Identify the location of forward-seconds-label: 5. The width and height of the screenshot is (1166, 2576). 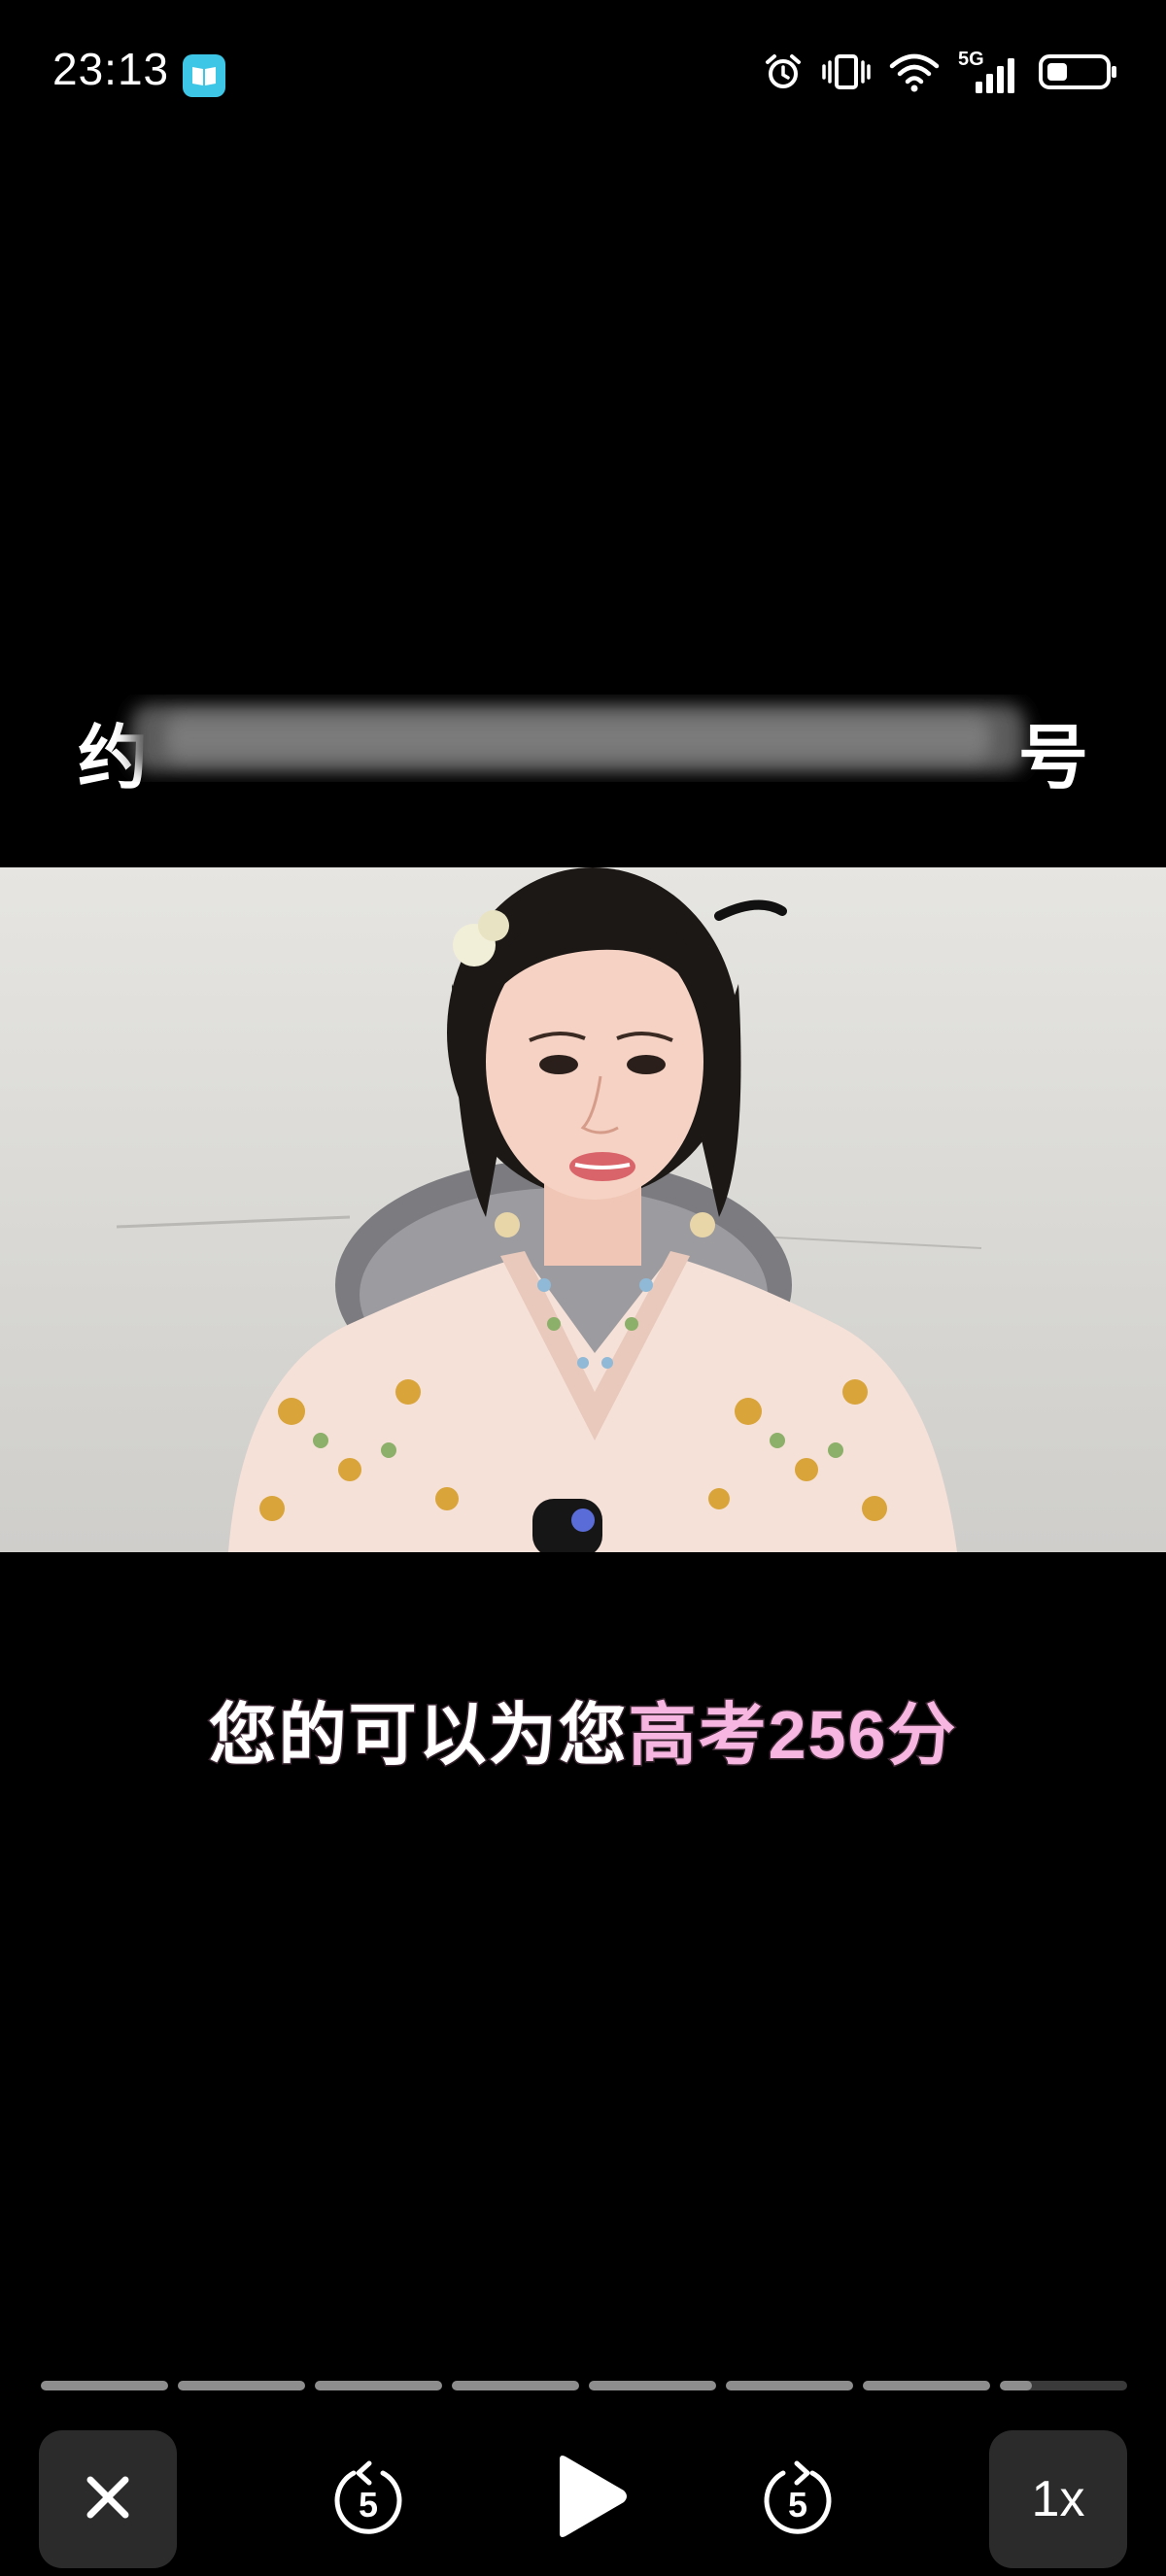
(797, 2505).